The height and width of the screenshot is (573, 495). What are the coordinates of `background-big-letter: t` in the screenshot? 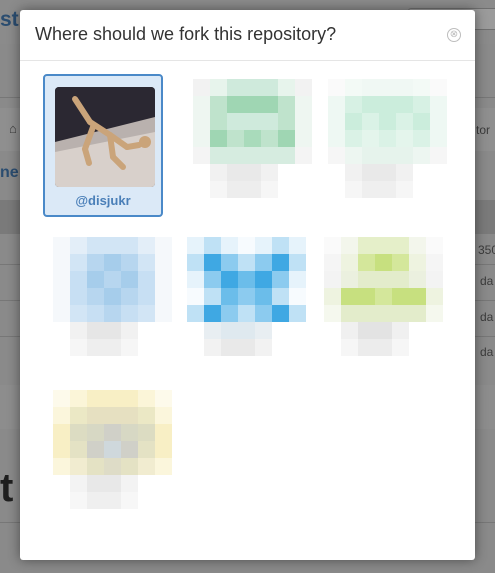 It's located at (7, 488).